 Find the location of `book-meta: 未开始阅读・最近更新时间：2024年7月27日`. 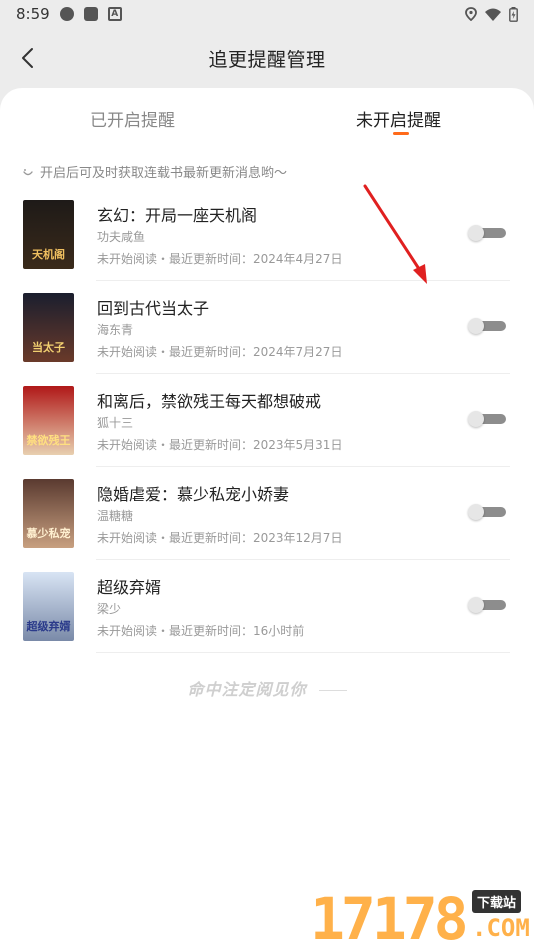

book-meta: 未开始阅读・最近更新时间：2024年7月27日 is located at coordinates (220, 352).